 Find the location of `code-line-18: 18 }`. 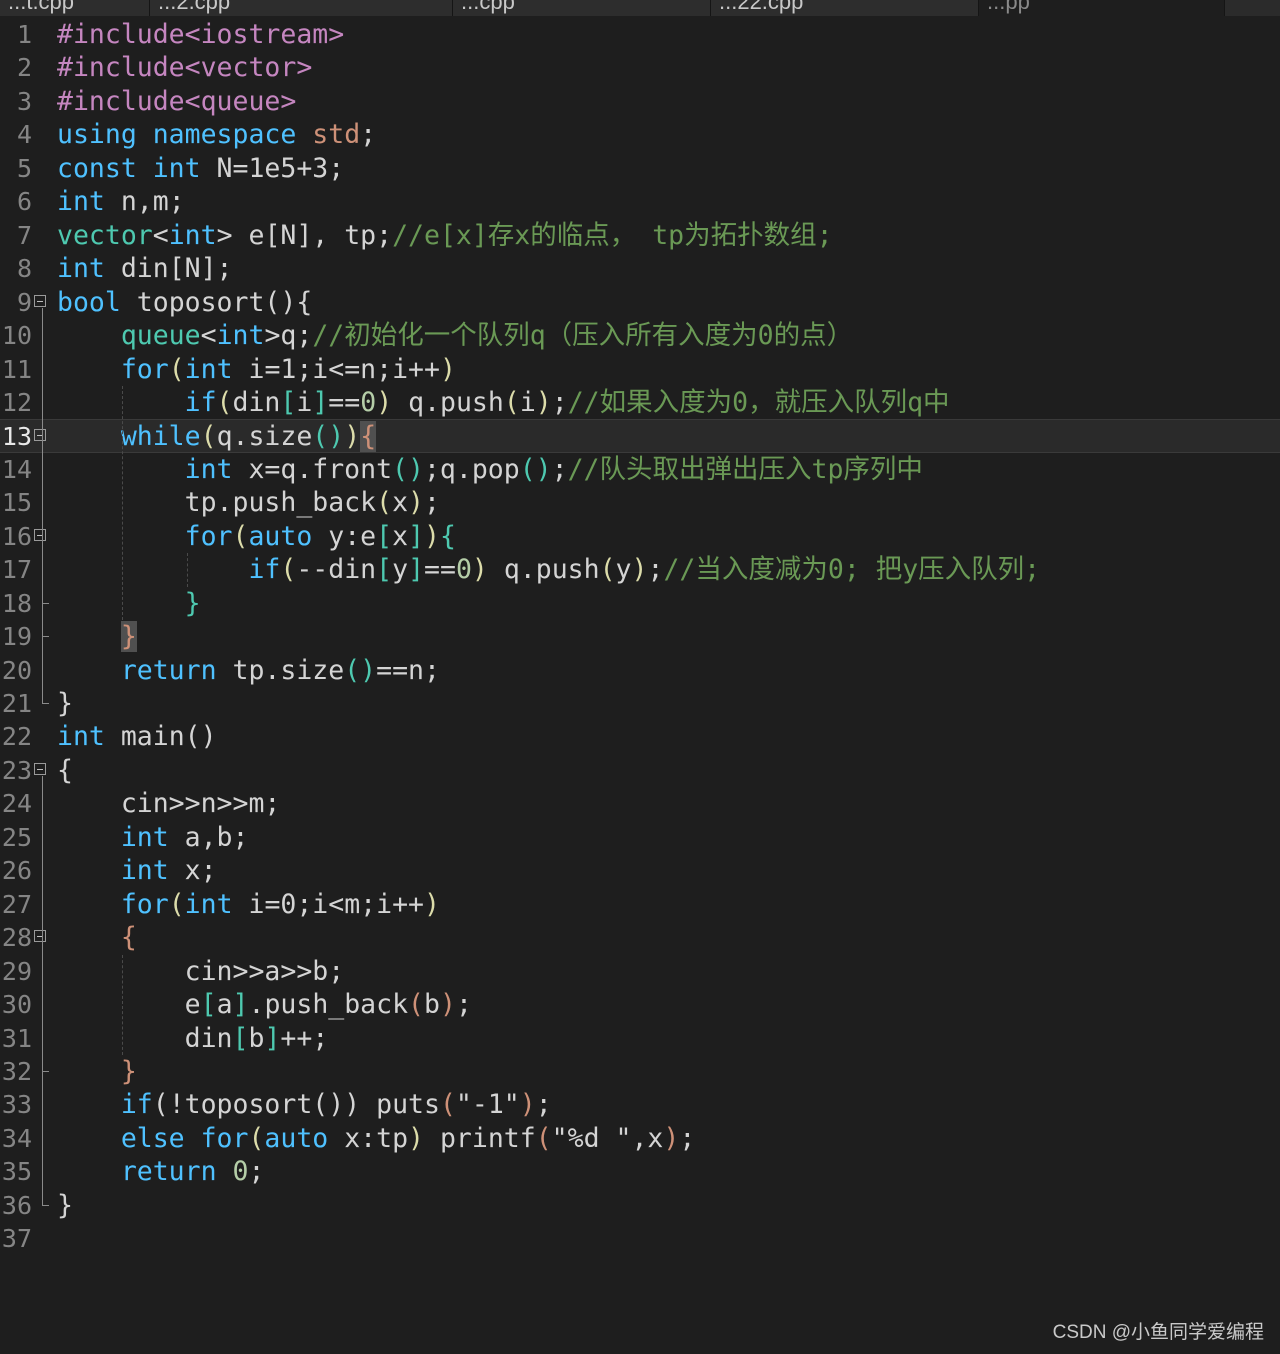

code-line-18: 18 } is located at coordinates (640, 603).